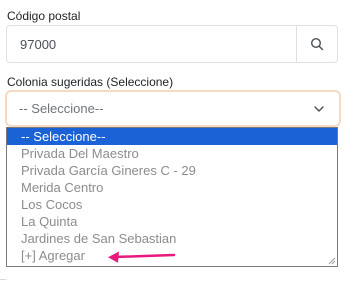  Describe the element at coordinates (319, 109) in the screenshot. I see `chevron-down-icon` at that location.